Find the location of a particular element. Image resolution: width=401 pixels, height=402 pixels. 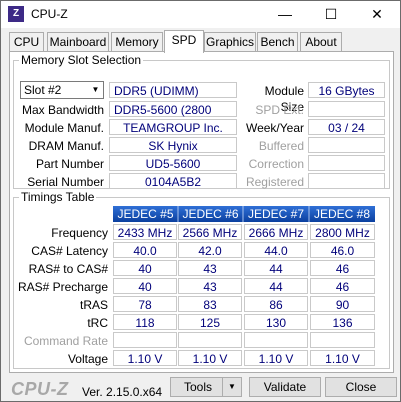

voltage-label: Voltage is located at coordinates (87, 359).